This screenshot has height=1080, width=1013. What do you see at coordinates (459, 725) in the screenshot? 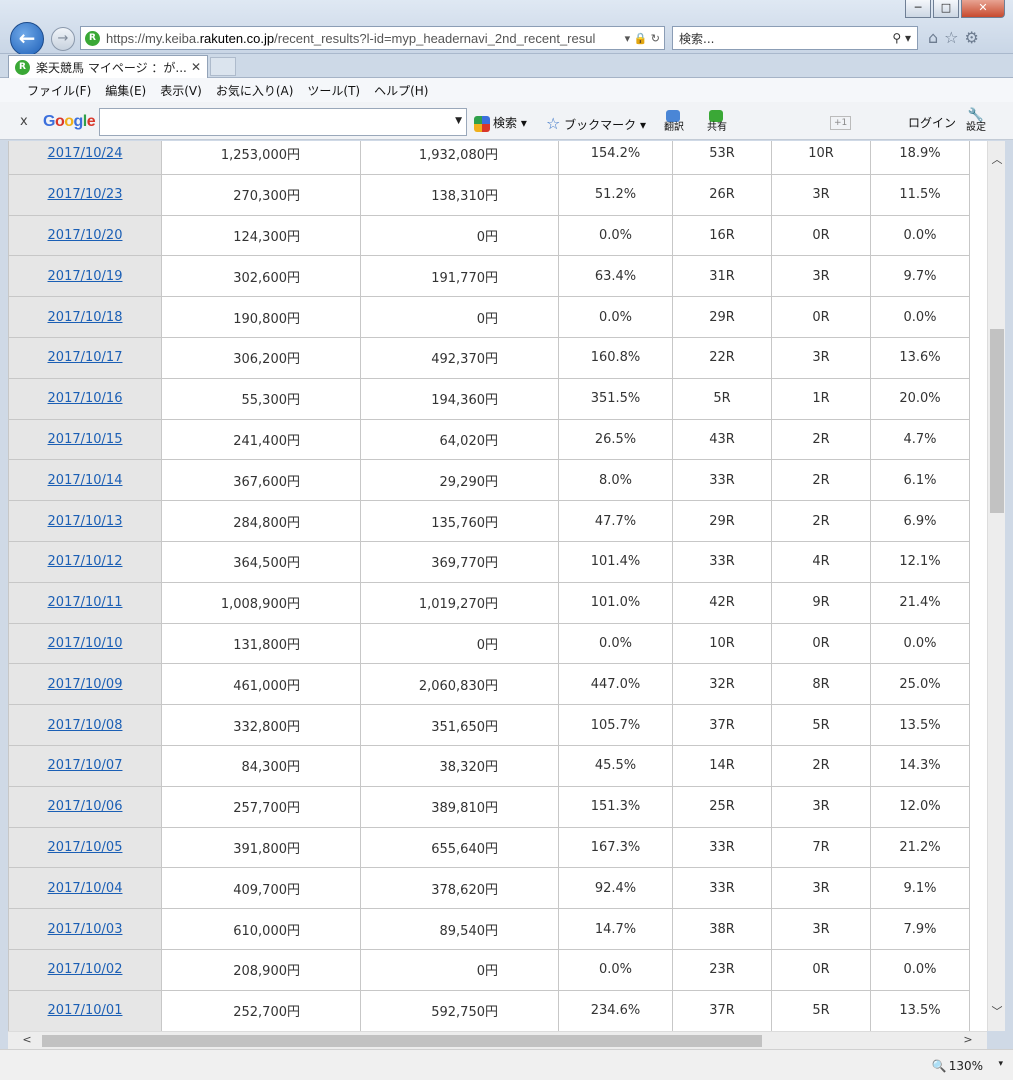
I see `payout-amount-cell: 351,650円` at bounding box center [459, 725].